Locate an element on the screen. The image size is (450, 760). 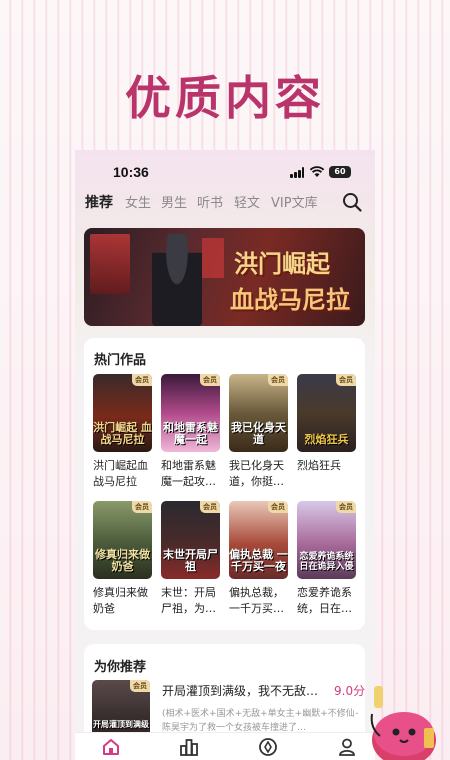
wifi-icon is located at coordinates (317, 171).